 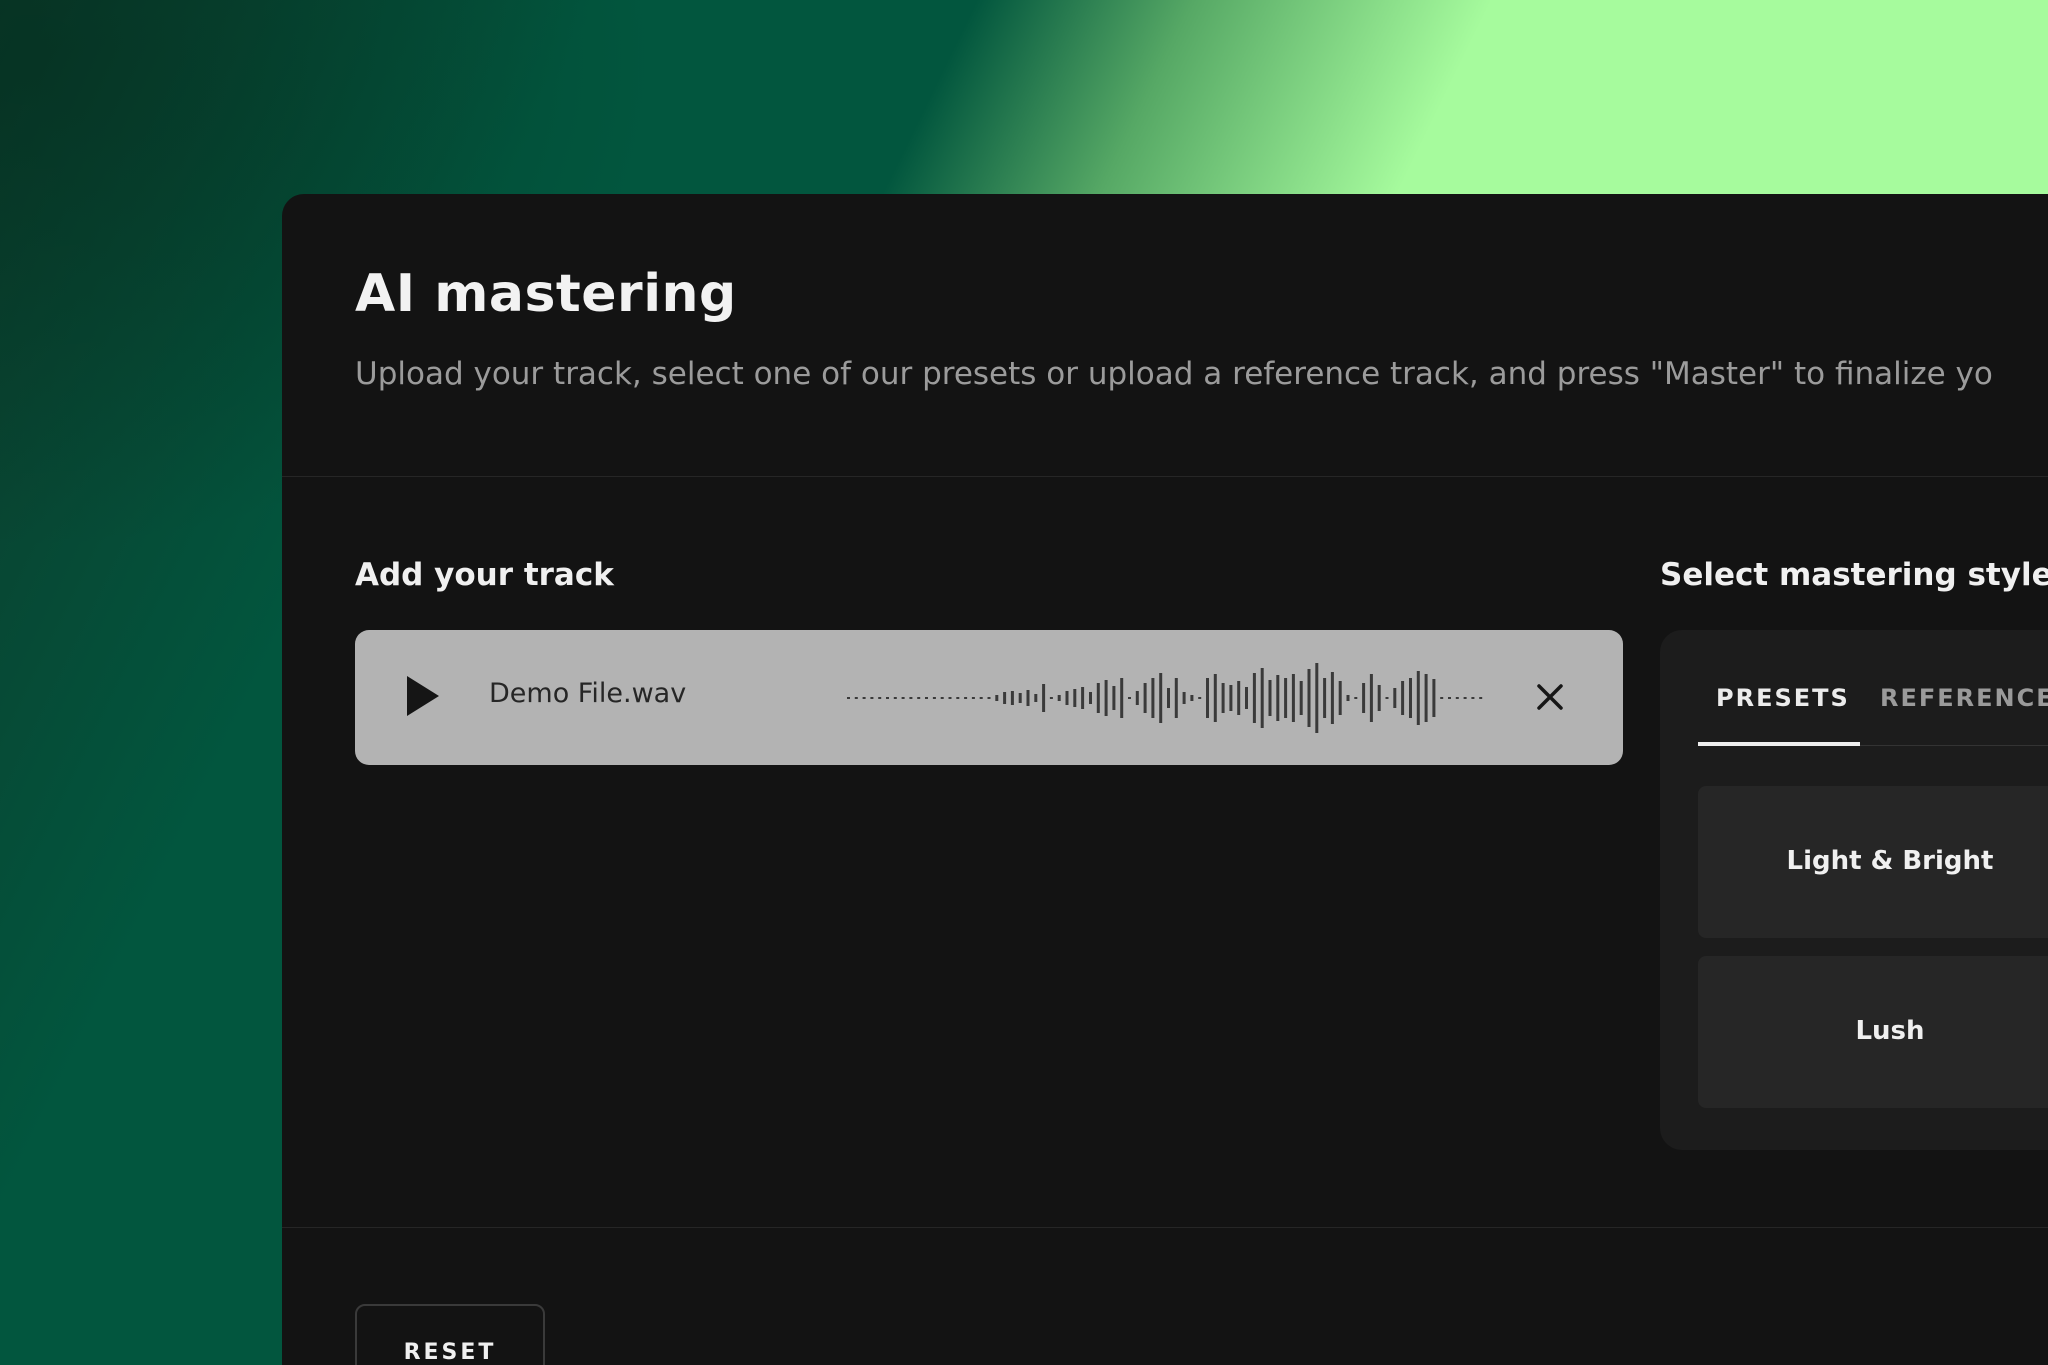 I want to click on mastering-style-label: Select mastering style, so click(x=1854, y=575).